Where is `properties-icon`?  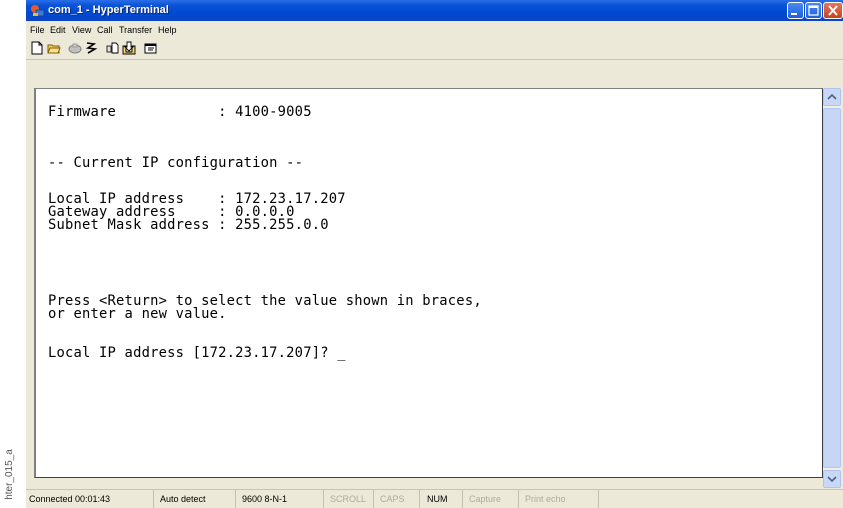 properties-icon is located at coordinates (151, 48).